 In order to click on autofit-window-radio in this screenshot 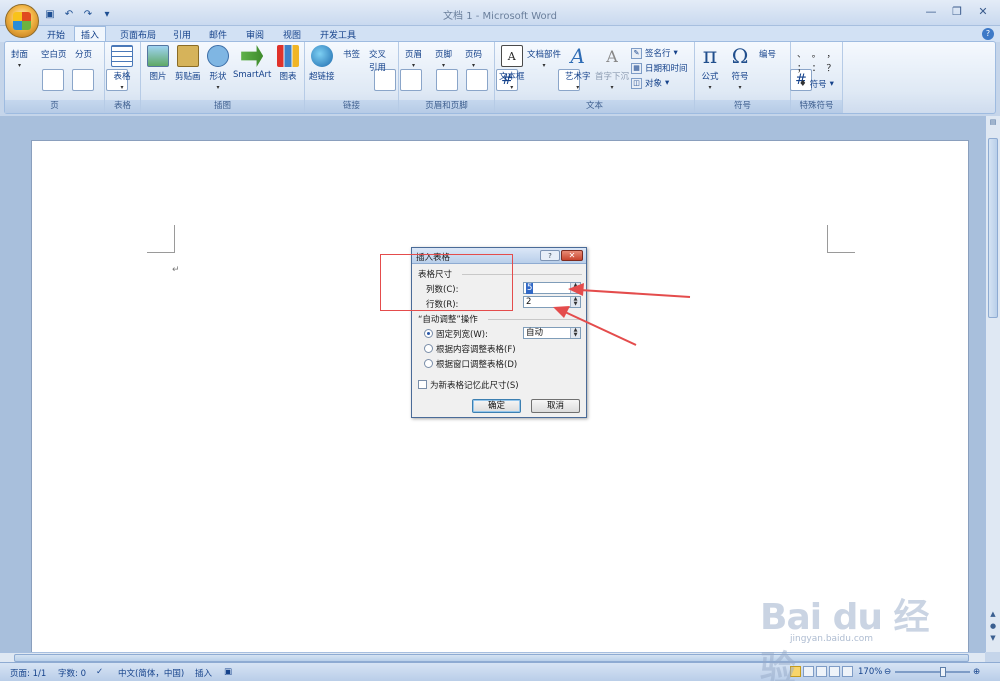, I will do `click(428, 363)`.